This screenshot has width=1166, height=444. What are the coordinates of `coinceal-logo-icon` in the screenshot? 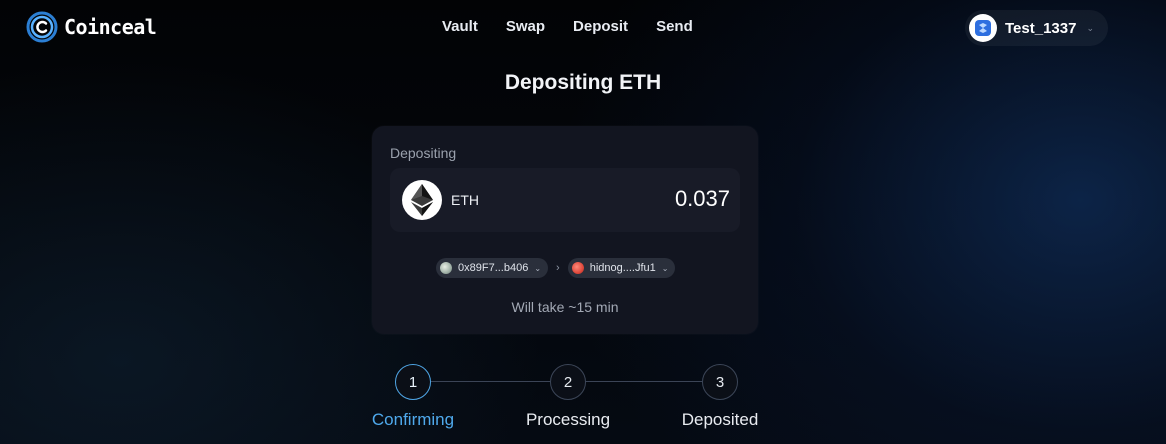 It's located at (42, 27).